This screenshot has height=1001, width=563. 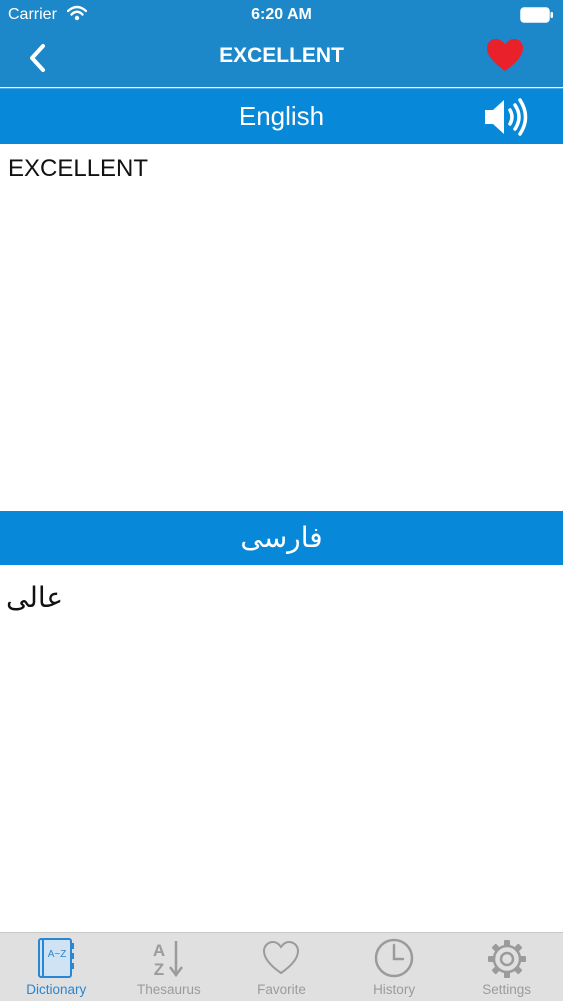 I want to click on tab-history: History, so click(x=394, y=967).